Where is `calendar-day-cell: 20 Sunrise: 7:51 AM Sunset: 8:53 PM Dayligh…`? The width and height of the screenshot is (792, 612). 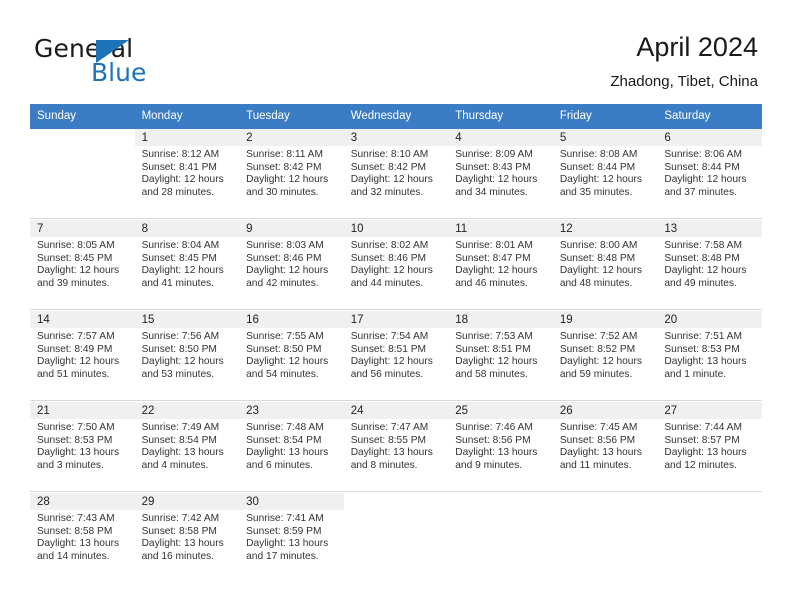 calendar-day-cell: 20 Sunrise: 7:51 AM Sunset: 8:53 PM Dayligh… is located at coordinates (709, 356).